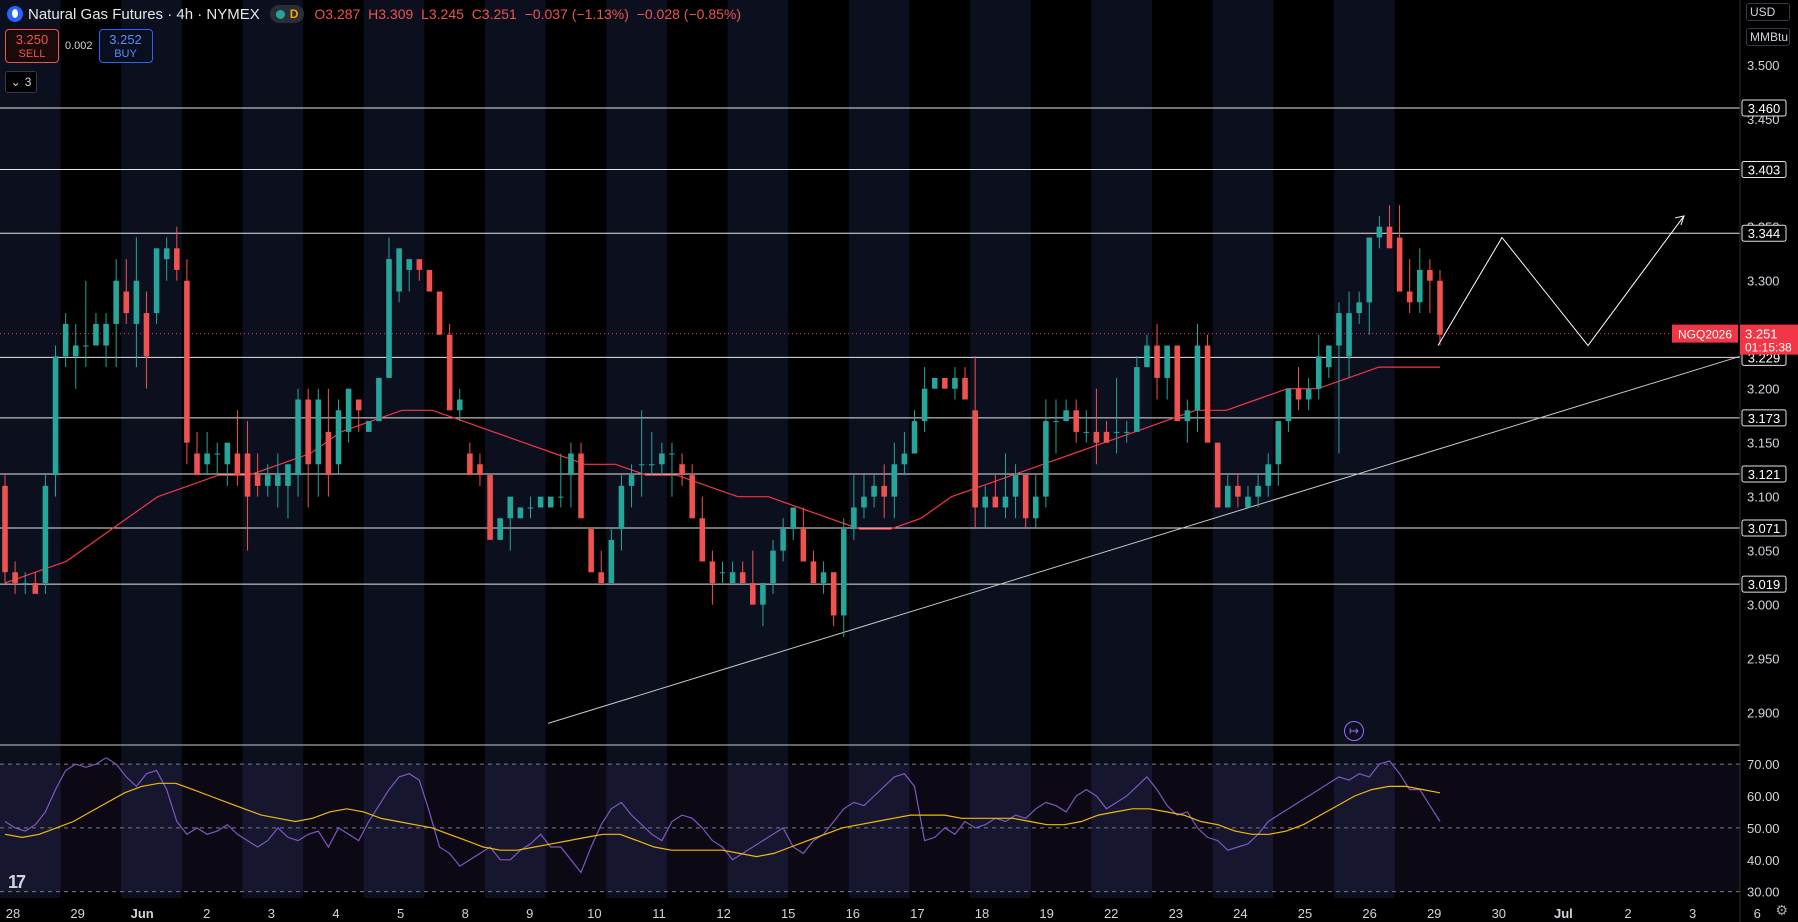 Image resolution: width=1798 pixels, height=922 pixels. I want to click on time-tick-label: 19, so click(1046, 913).